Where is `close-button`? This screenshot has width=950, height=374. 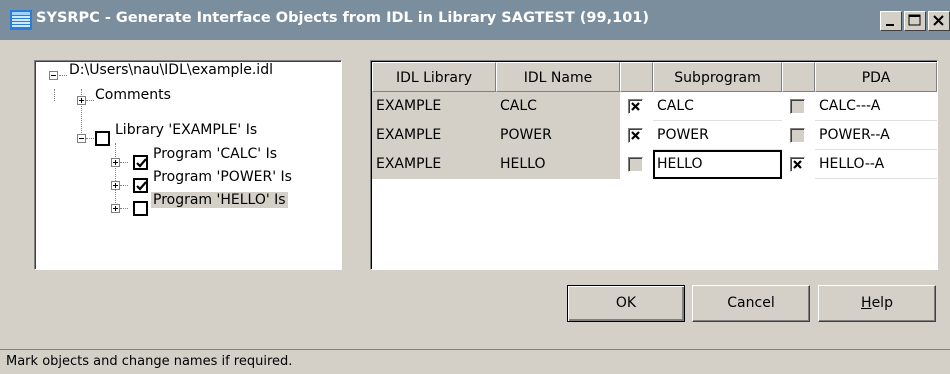
close-button is located at coordinates (939, 21).